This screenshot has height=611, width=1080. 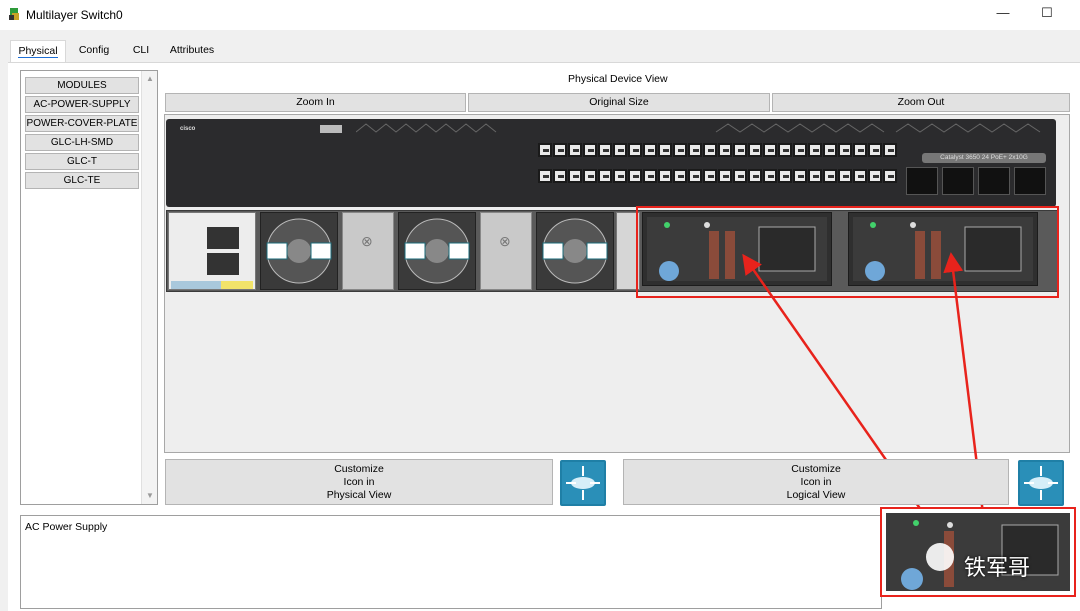 What do you see at coordinates (82, 161) in the screenshot?
I see `module-glc-t: GLC-T` at bounding box center [82, 161].